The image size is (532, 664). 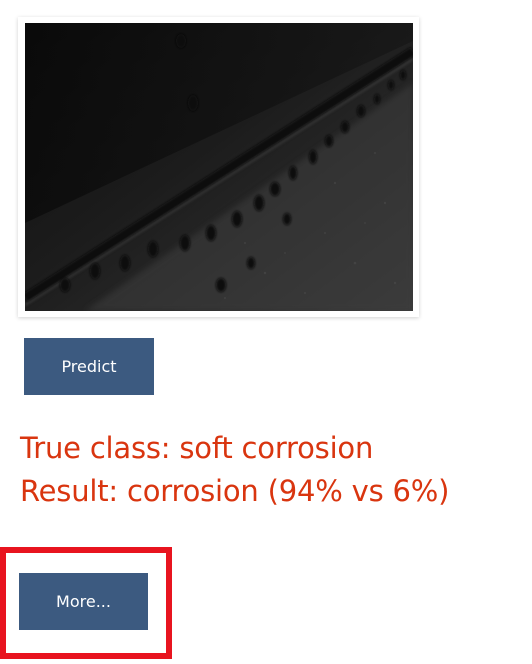 I want to click on predict-button: Predict, so click(x=89, y=366).